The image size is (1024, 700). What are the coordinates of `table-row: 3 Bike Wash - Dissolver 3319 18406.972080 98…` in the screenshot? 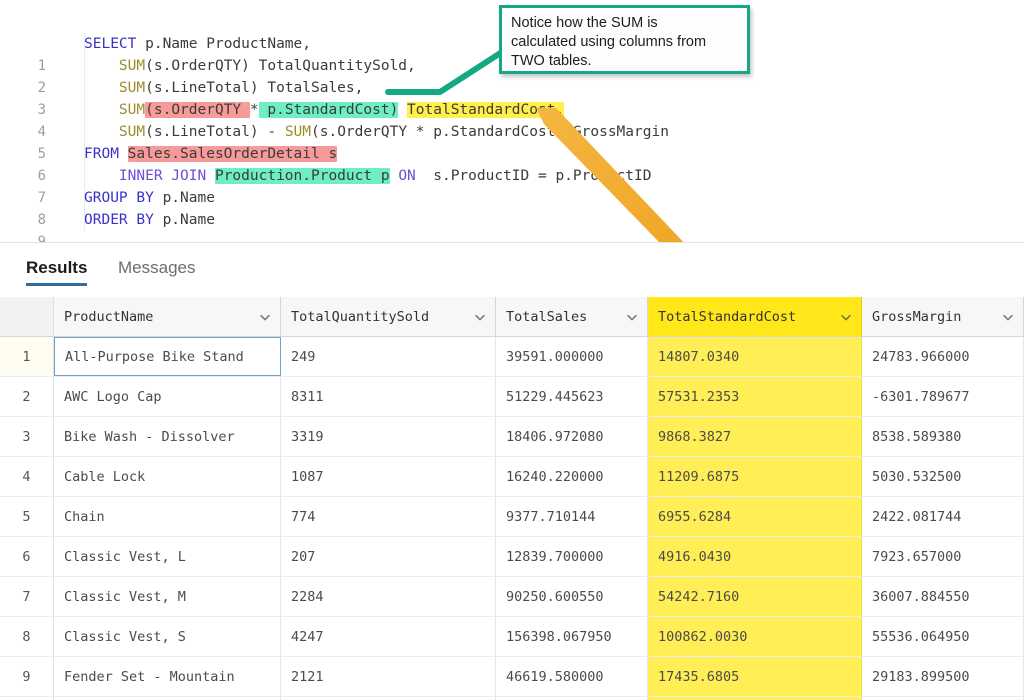 It's located at (512, 437).